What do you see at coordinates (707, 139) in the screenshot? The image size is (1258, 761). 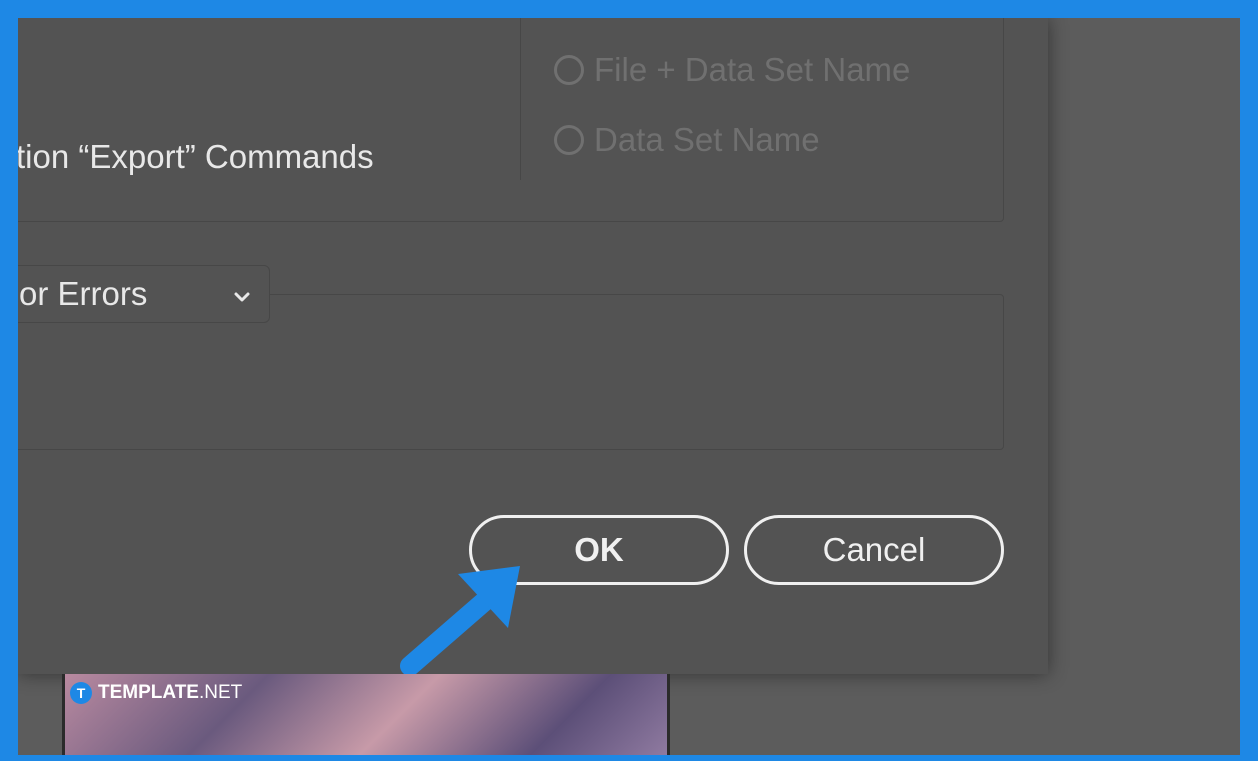 I see `radio-label: Data Set Name` at bounding box center [707, 139].